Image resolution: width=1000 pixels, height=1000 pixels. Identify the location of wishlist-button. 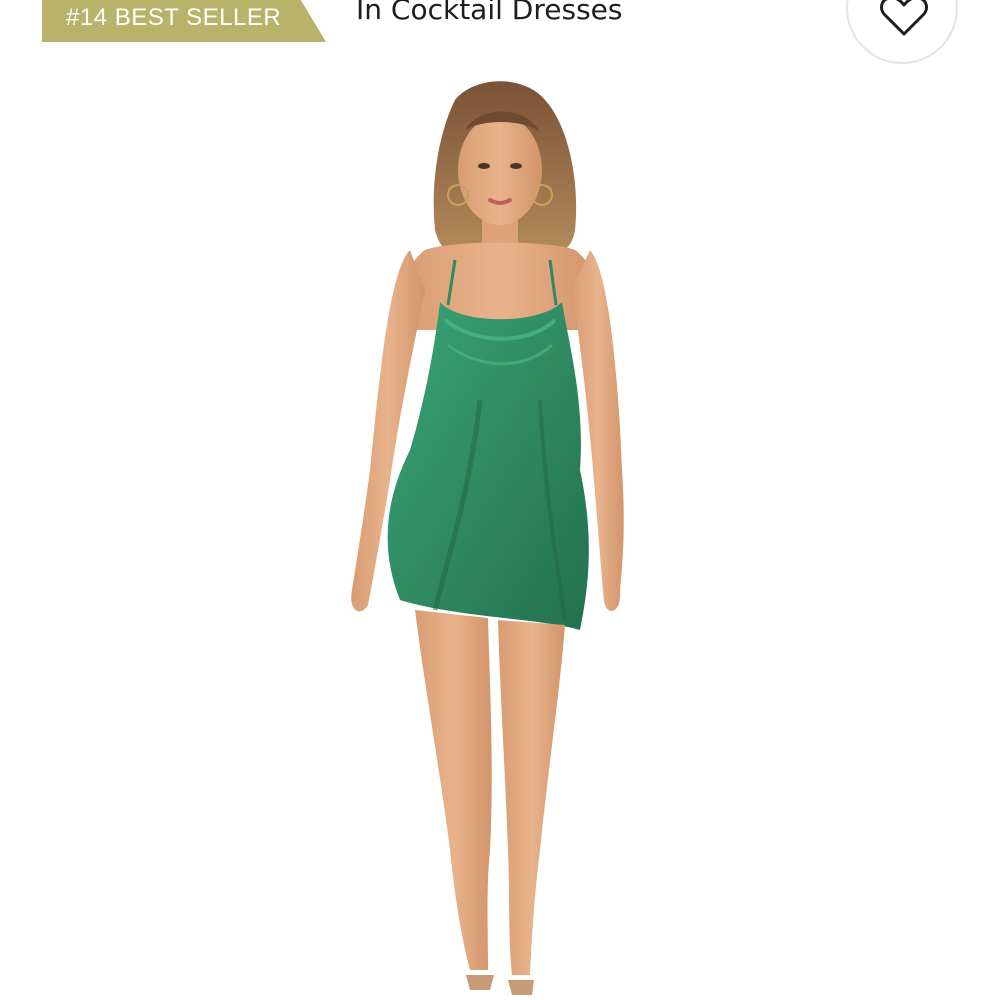
(902, 32).